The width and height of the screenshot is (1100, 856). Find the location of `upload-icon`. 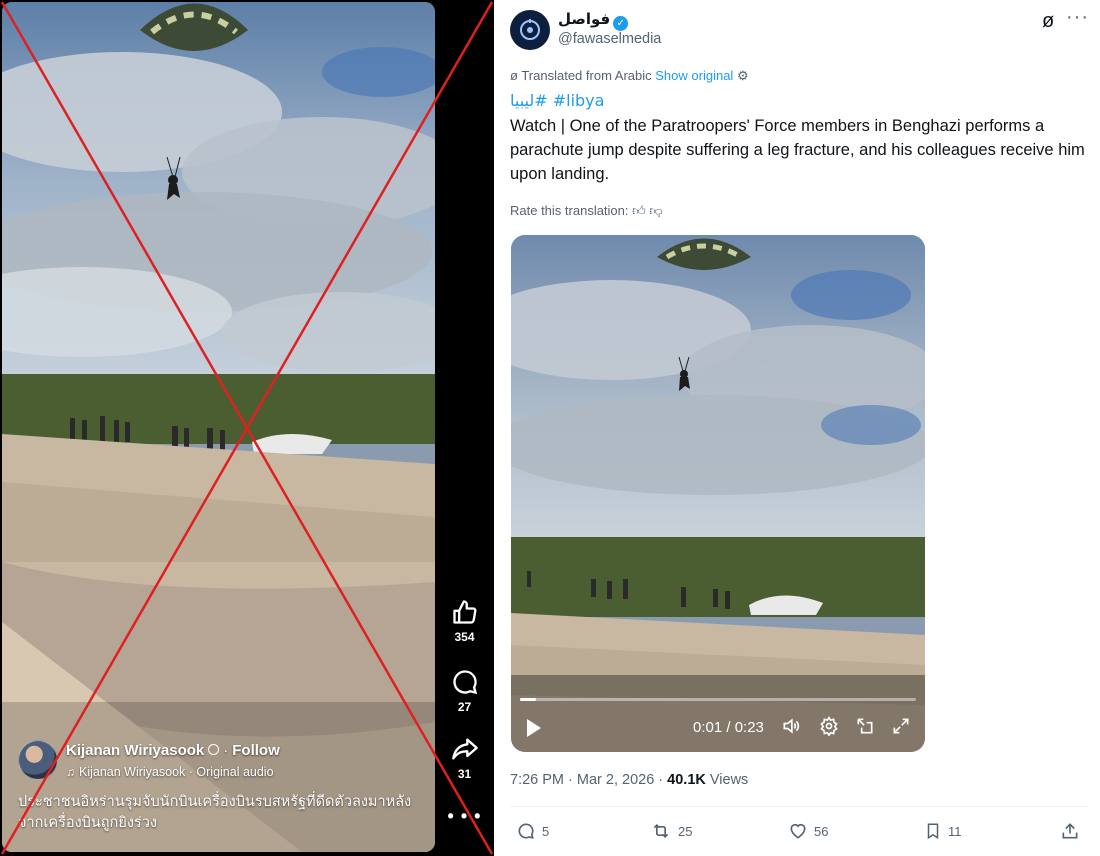

upload-icon is located at coordinates (1070, 831).